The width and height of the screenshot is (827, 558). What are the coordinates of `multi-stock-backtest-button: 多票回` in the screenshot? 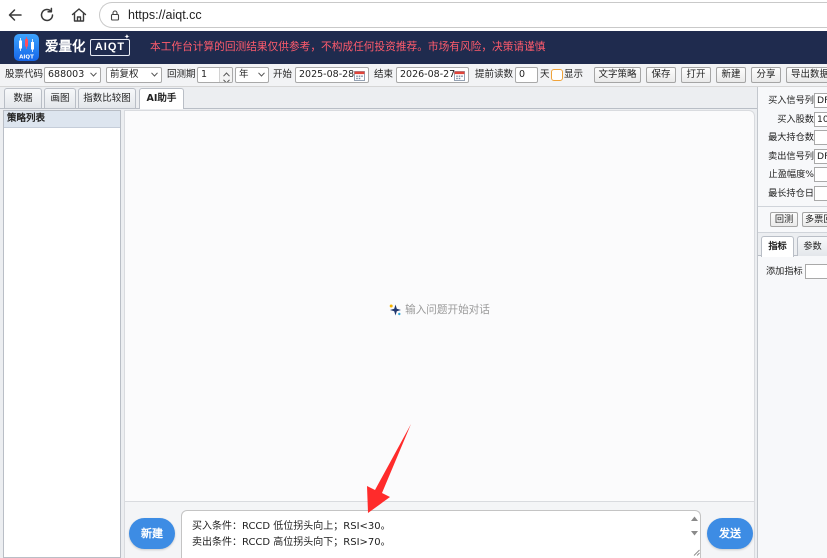 It's located at (814, 219).